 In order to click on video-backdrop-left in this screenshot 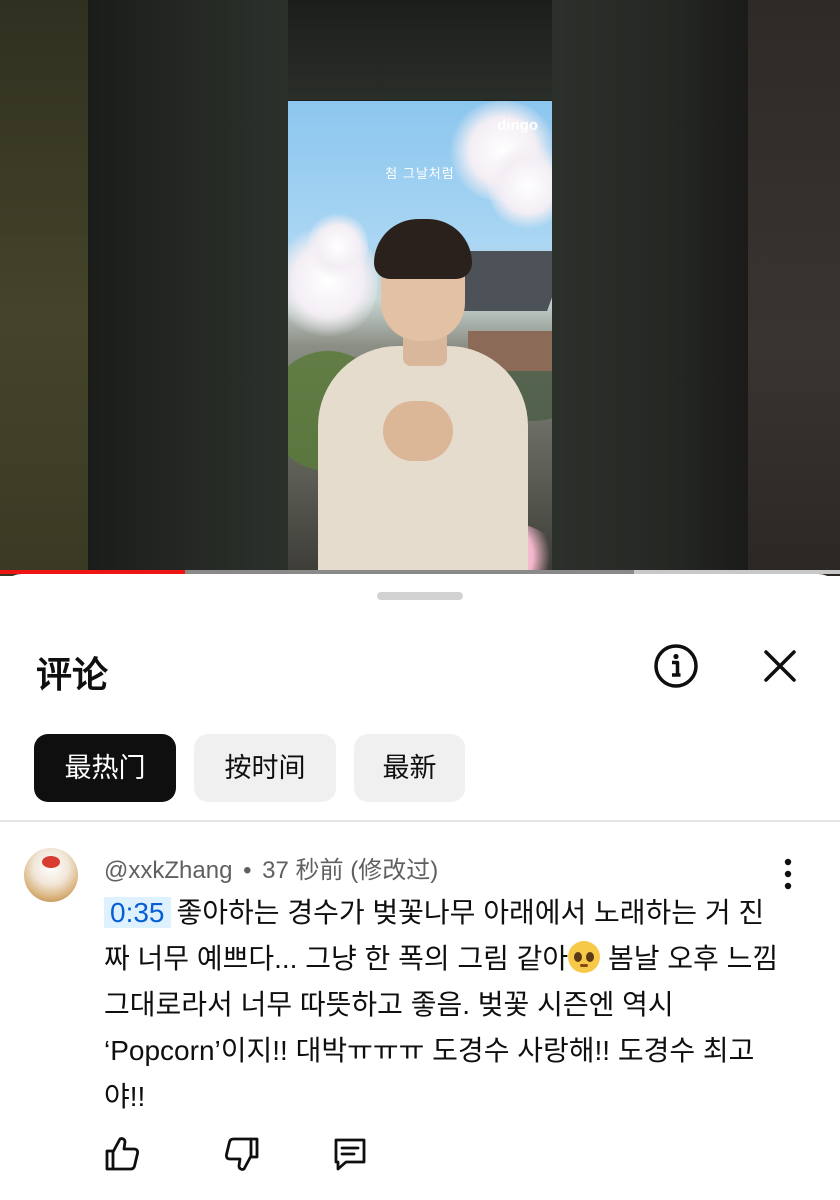, I will do `click(46, 288)`.